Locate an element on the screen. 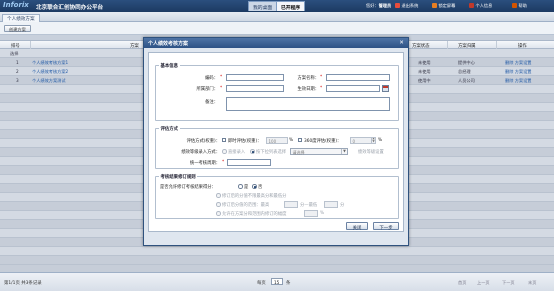 The width and height of the screenshot is (554, 291). basic-info-section: 基本信息 编码： * 方案名称： * 所属部门： * 生效日期： * 备注： is located at coordinates (277, 92).